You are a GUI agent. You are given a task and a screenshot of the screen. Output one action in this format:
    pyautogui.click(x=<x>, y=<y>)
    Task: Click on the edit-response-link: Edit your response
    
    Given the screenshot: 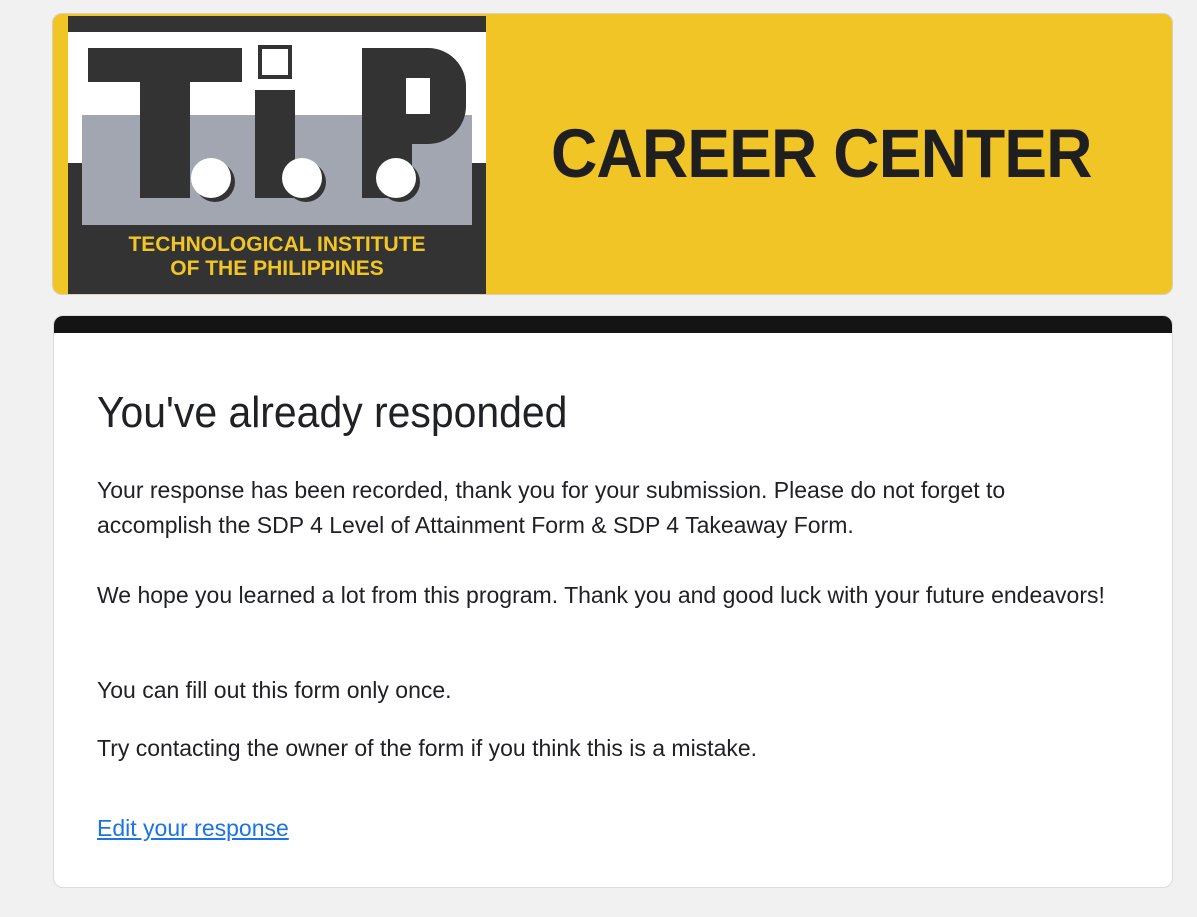 What is the action you would take?
    pyautogui.click(x=193, y=828)
    